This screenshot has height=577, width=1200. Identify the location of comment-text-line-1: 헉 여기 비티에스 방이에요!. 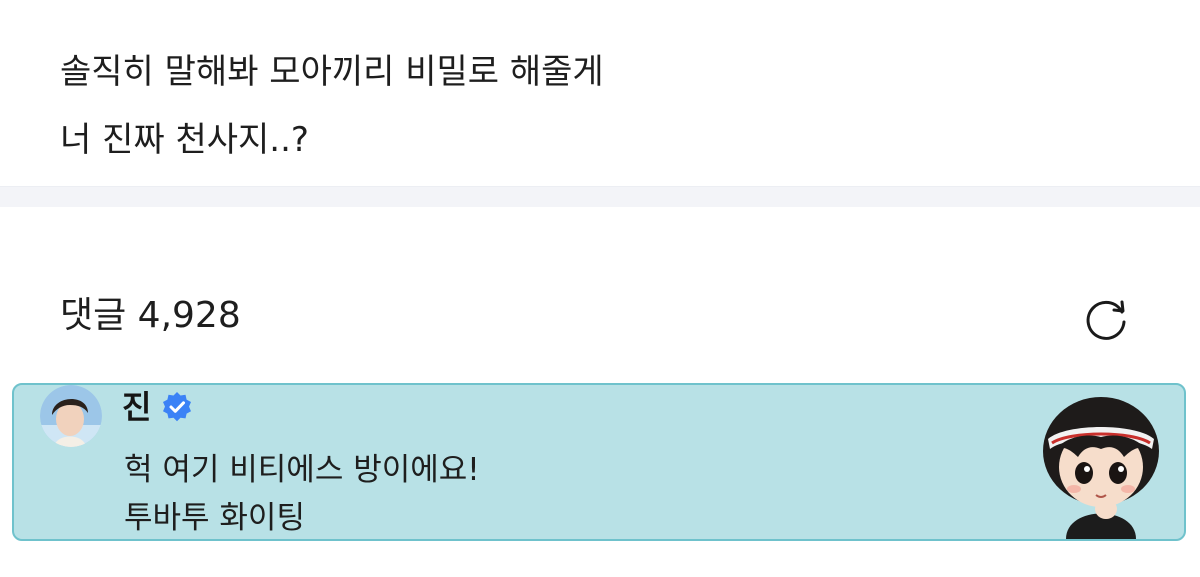
(302, 470).